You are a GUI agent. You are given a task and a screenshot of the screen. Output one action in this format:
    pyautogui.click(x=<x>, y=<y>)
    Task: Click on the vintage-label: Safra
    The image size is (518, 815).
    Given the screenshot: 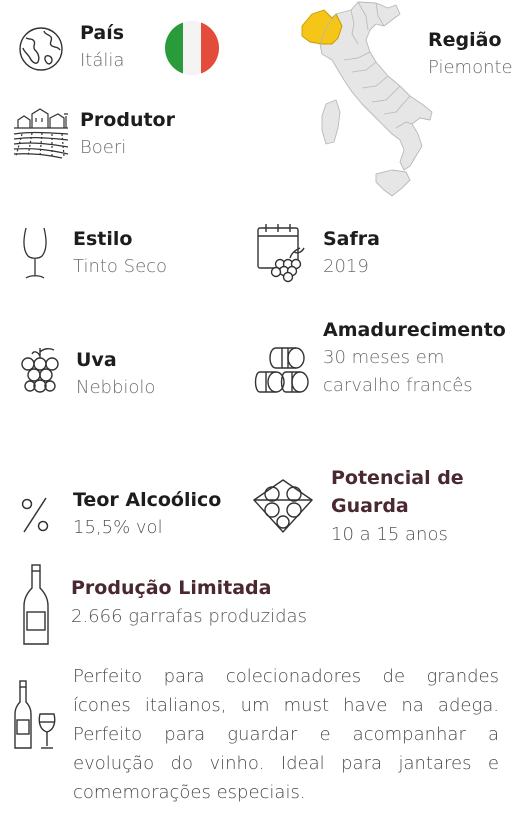 What is the action you would take?
    pyautogui.click(x=351, y=239)
    